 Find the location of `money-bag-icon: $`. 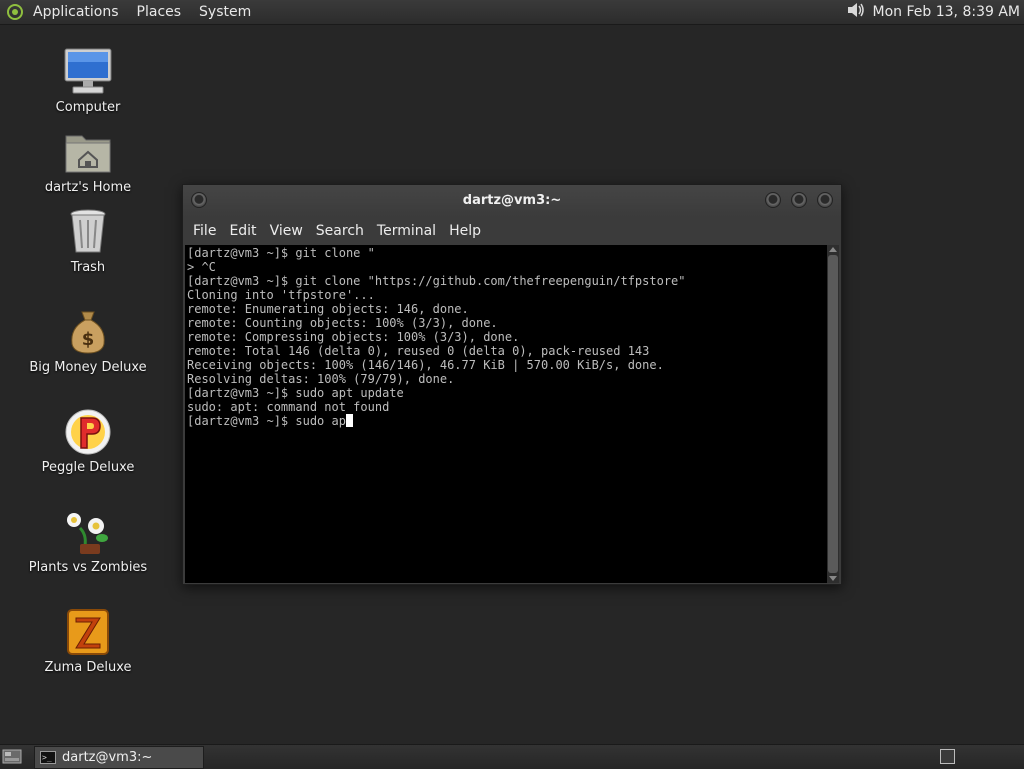

money-bag-icon: $ is located at coordinates (88, 332).